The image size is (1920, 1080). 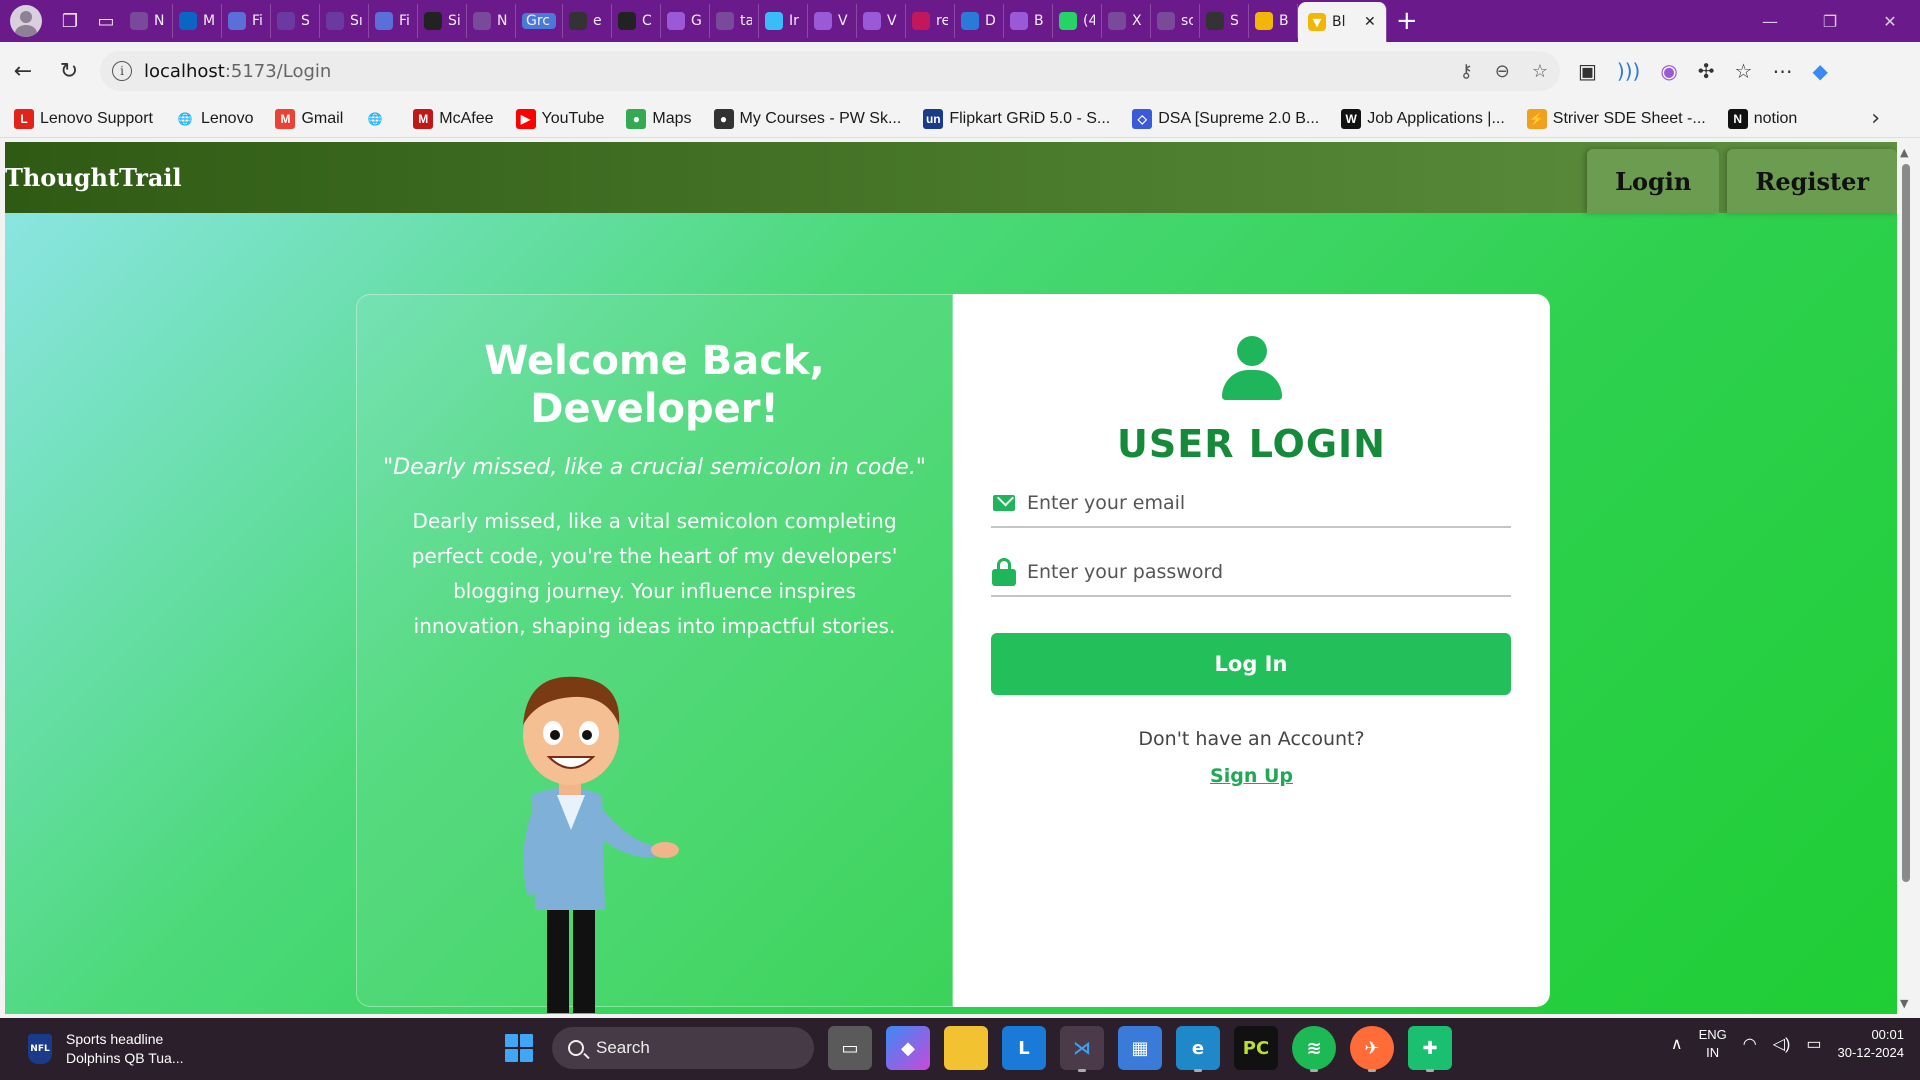 What do you see at coordinates (1175, 21) in the screenshot?
I see `tab-item: search-icon sc` at bounding box center [1175, 21].